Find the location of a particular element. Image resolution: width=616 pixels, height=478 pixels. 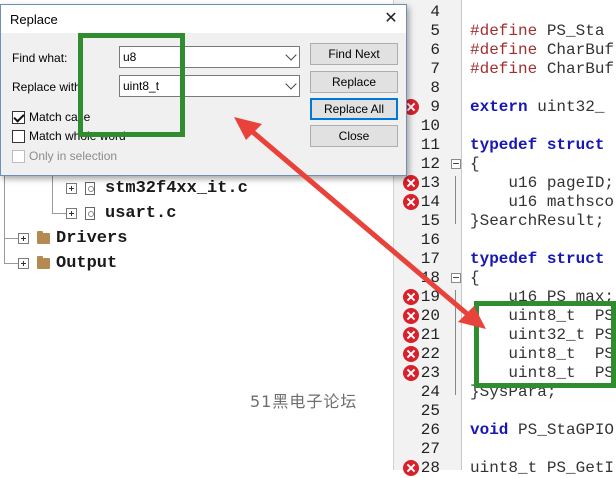

code-line: 4 is located at coordinates (505, 12).